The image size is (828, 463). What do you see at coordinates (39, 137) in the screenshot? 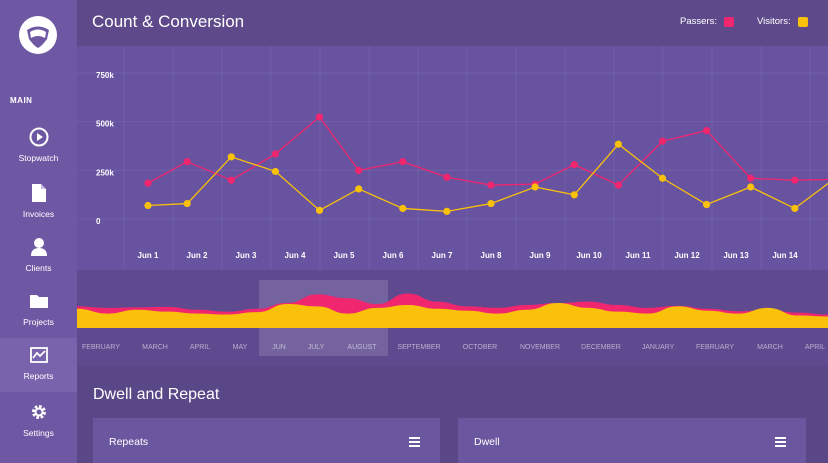
I see `play-circle-icon` at bounding box center [39, 137].